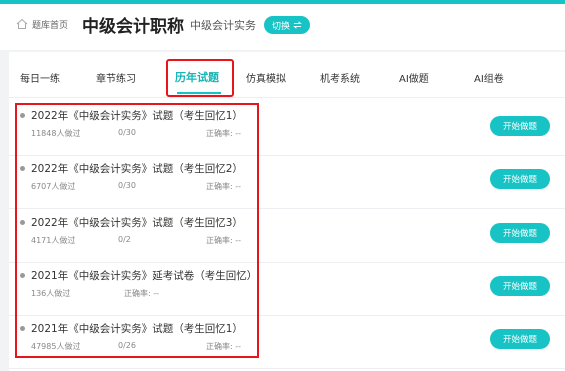 The image size is (565, 371). What do you see at coordinates (40, 77) in the screenshot?
I see `tab-daily-practice: 每日一练` at bounding box center [40, 77].